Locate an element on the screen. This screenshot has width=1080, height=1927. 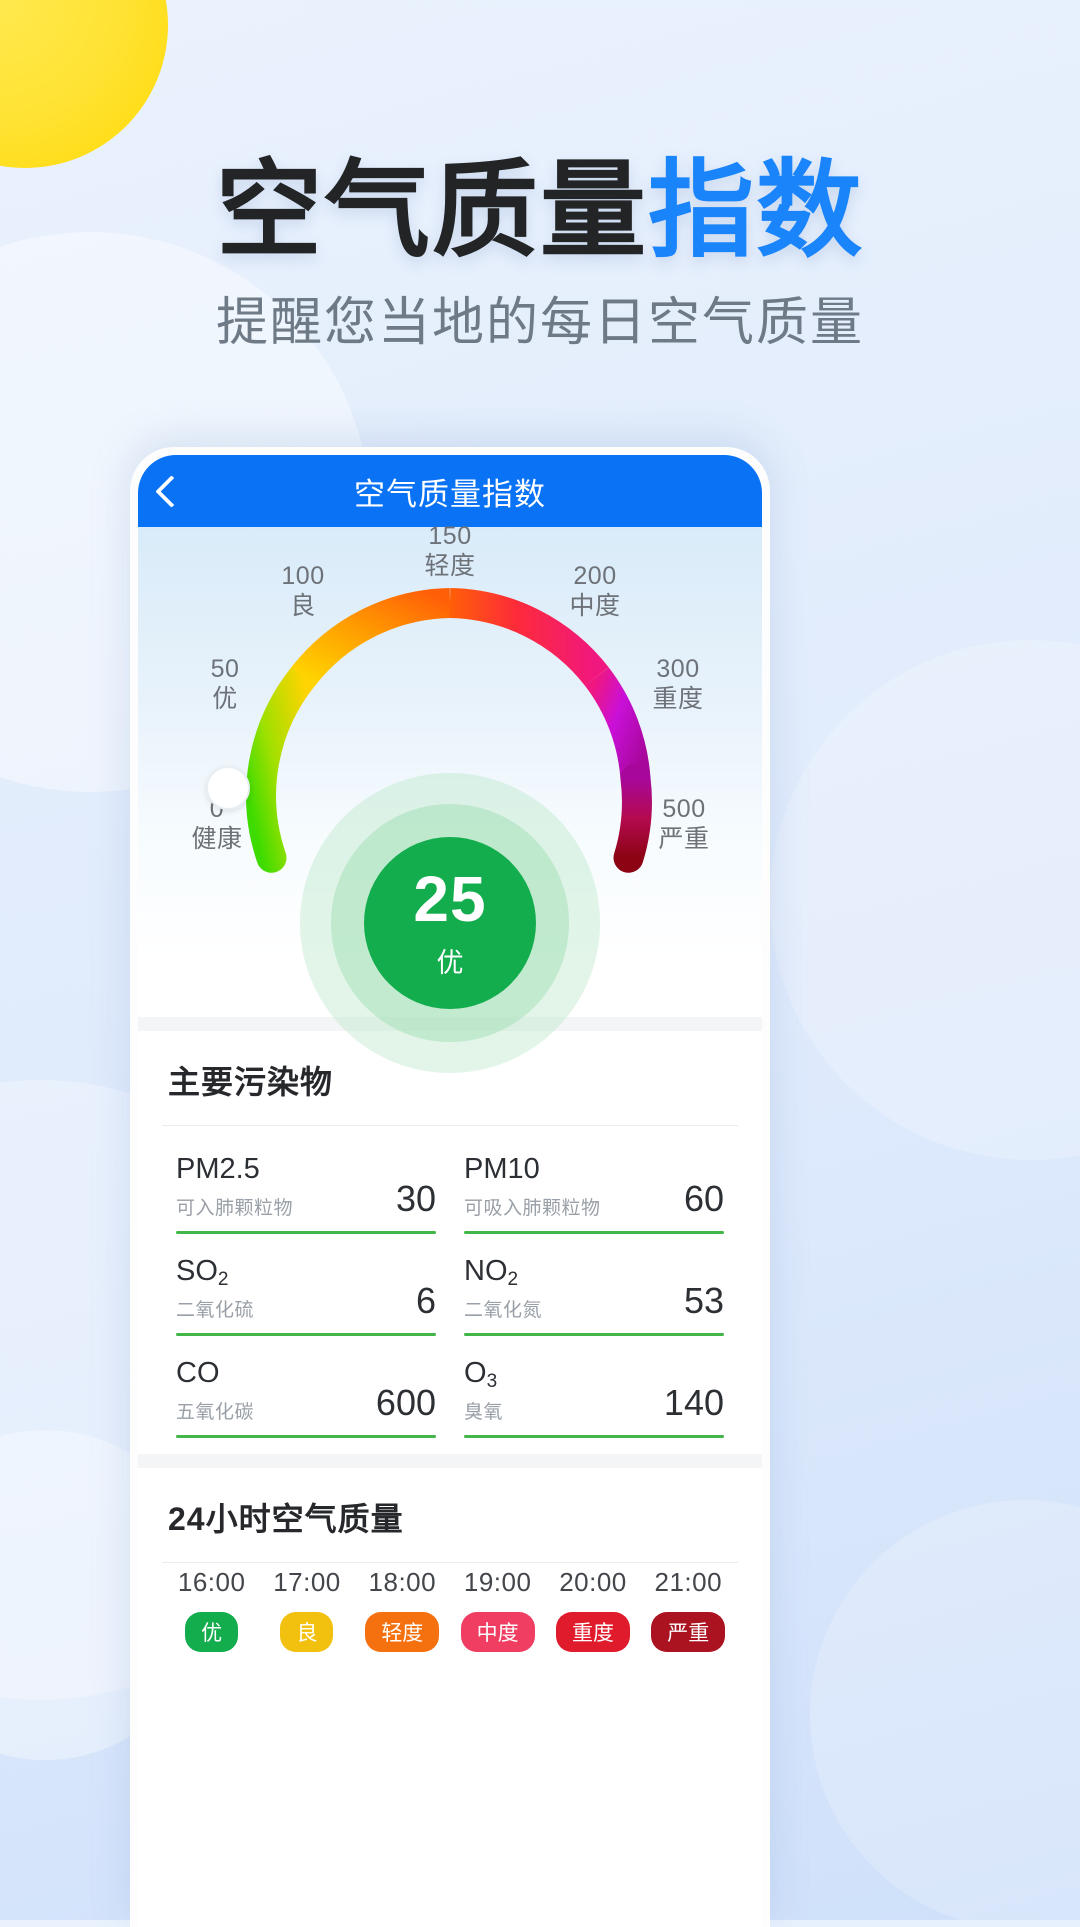
gauge-center: 25 优 is located at coordinates (450, 923).